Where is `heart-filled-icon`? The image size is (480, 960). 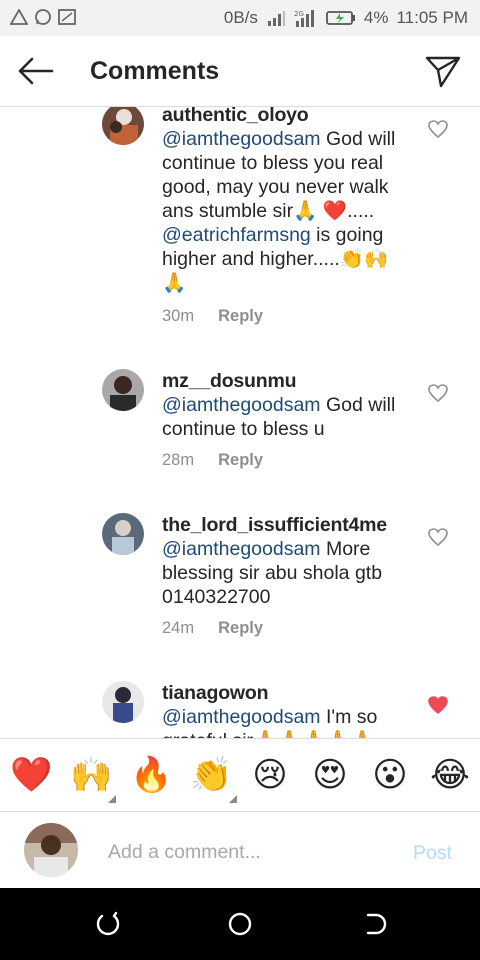 heart-filled-icon is located at coordinates (438, 705).